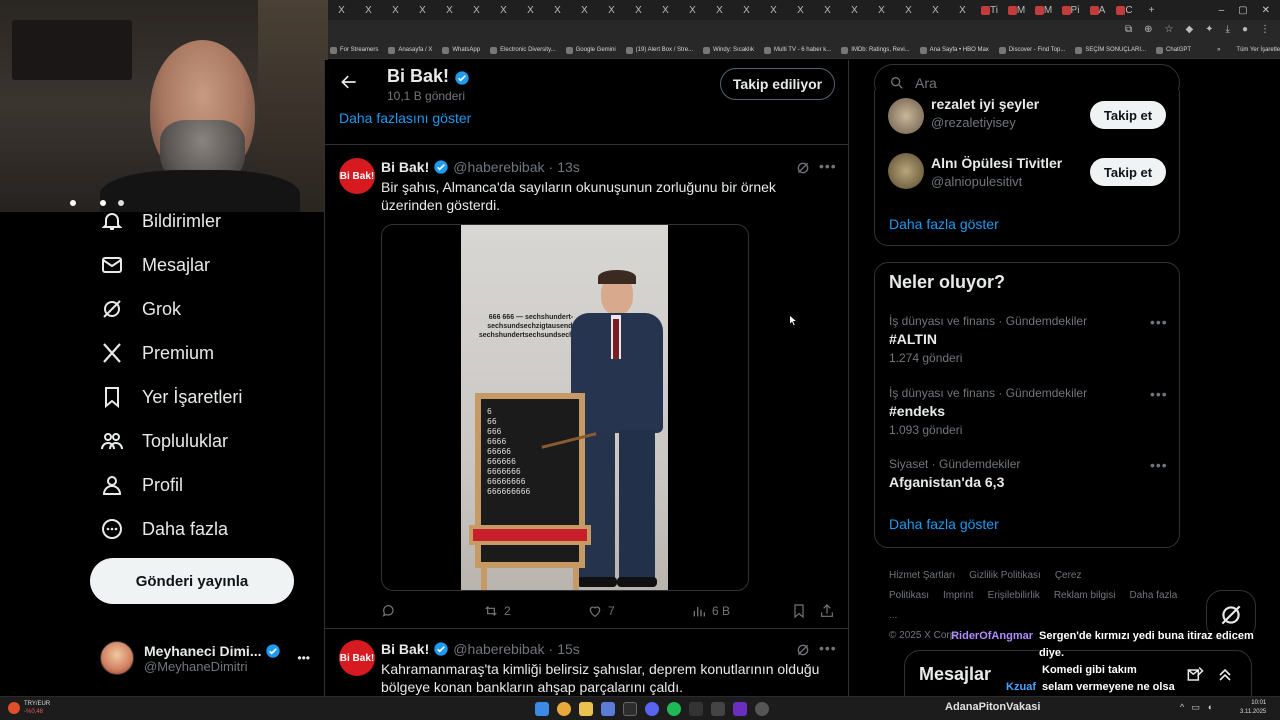 The width and height of the screenshot is (1280, 720). I want to click on browser-tab: Pi, so click(1070, 10).